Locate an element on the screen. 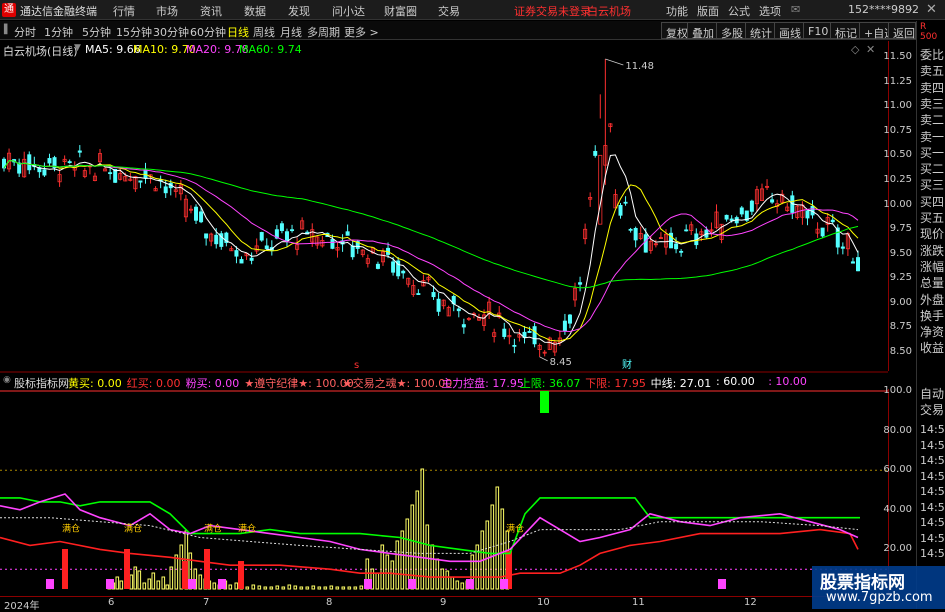 The width and height of the screenshot is (945, 612). menu-hangqing: 行情 is located at coordinates (124, 11).